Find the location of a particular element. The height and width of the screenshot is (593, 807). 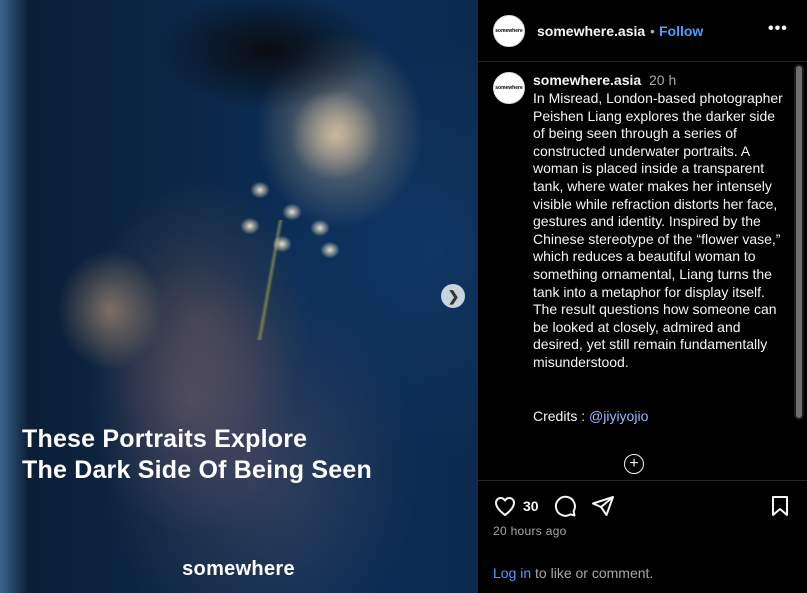

chevron-right-icon: ❯ is located at coordinates (453, 296).